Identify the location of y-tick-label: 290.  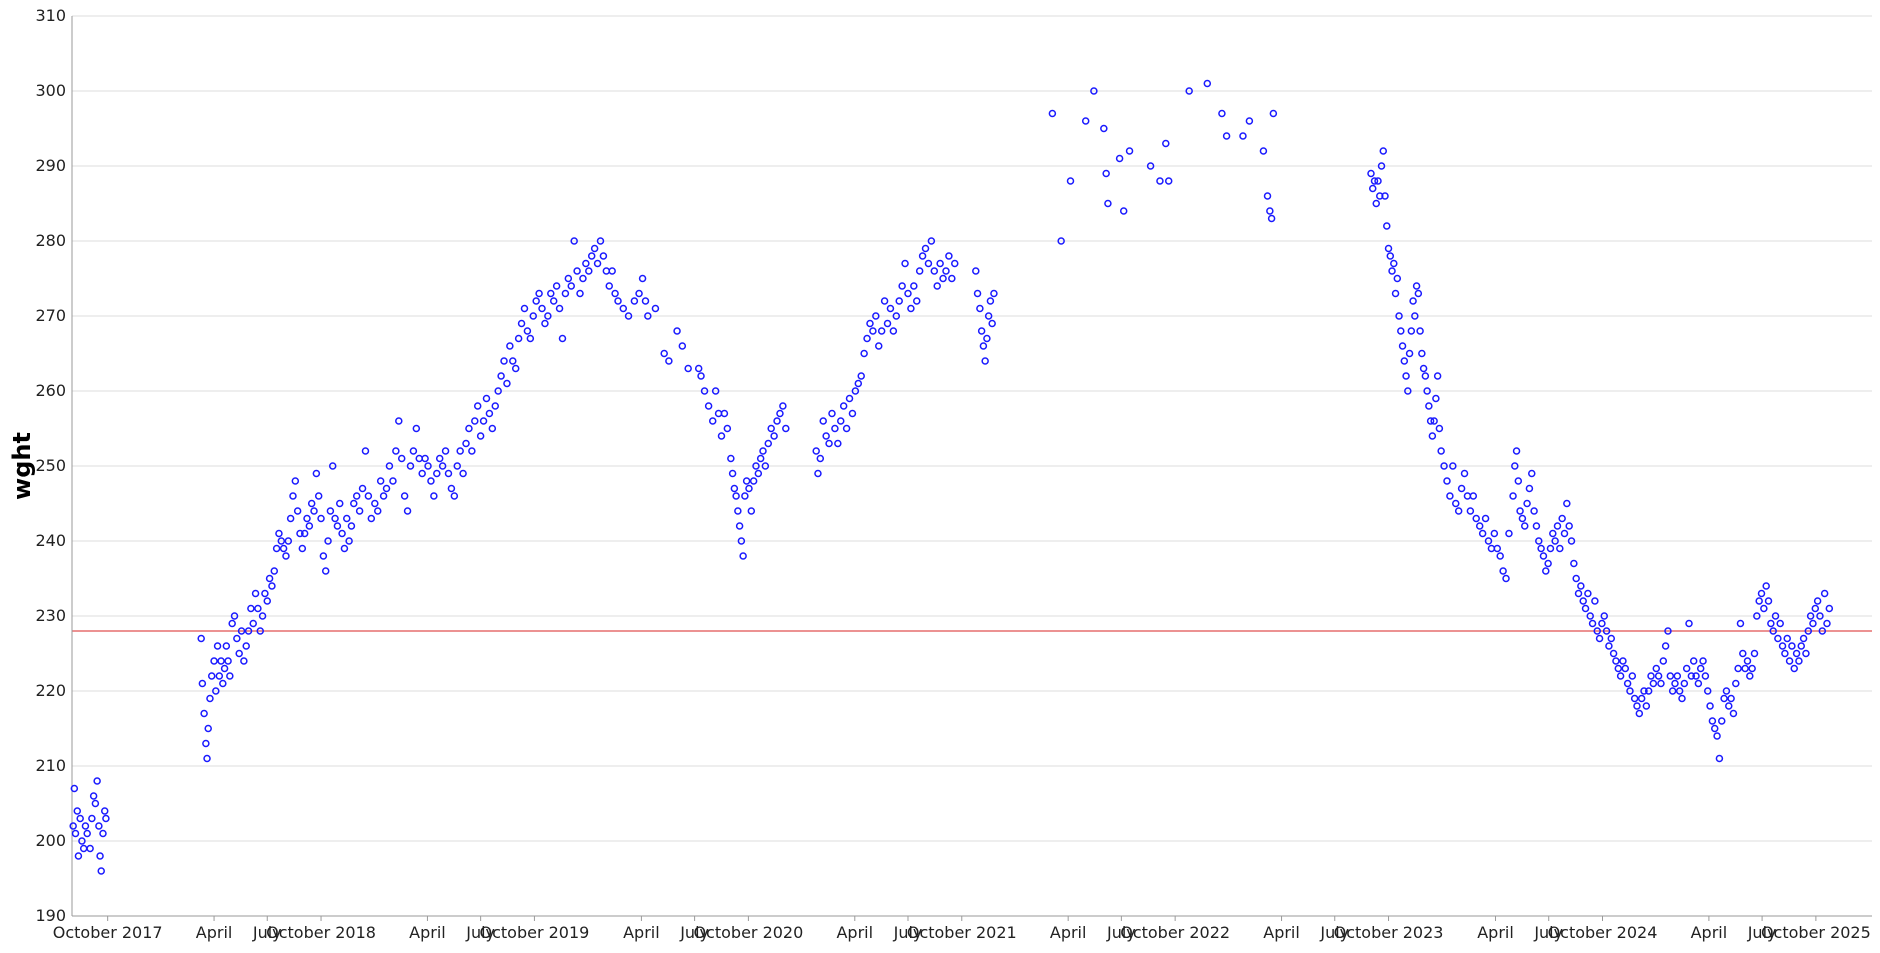
(50, 165).